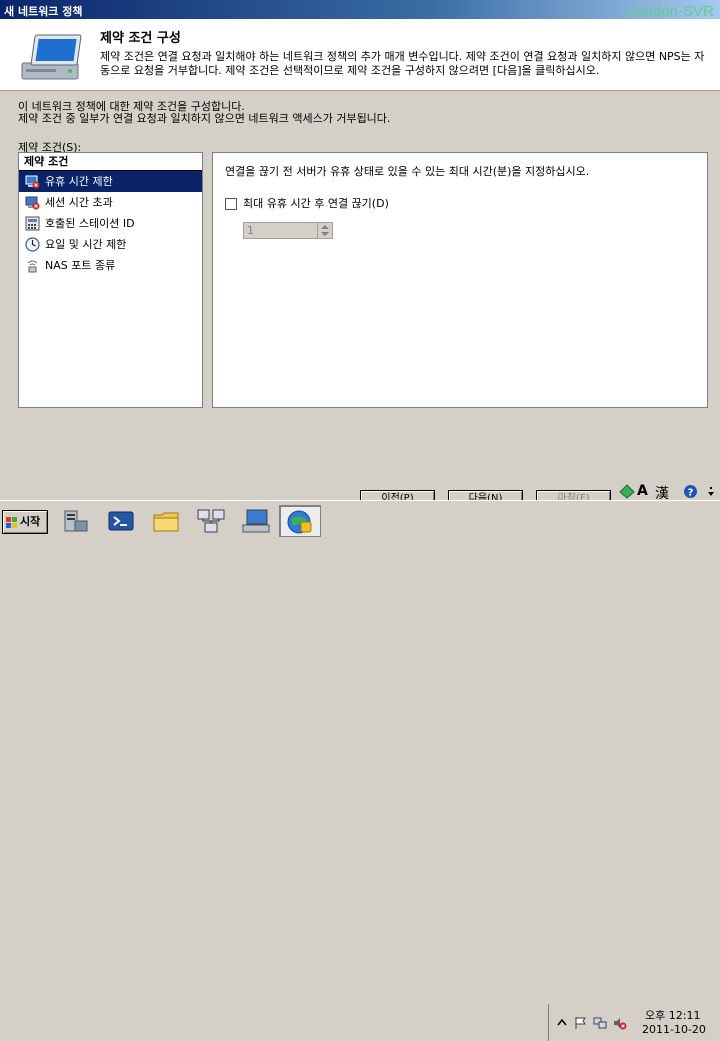  I want to click on previous-button: 이전(P), so click(397, 495).